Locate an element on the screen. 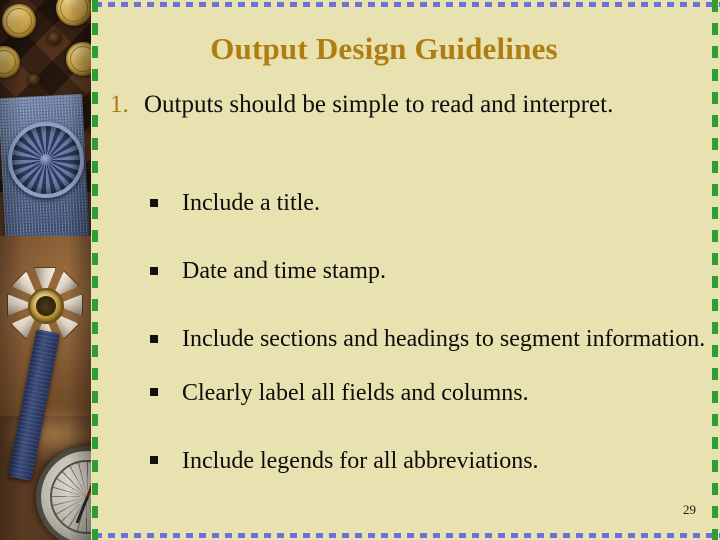 This screenshot has height=540, width=720. bullet-list-item-text: Date and time stamp. is located at coordinates (284, 271).